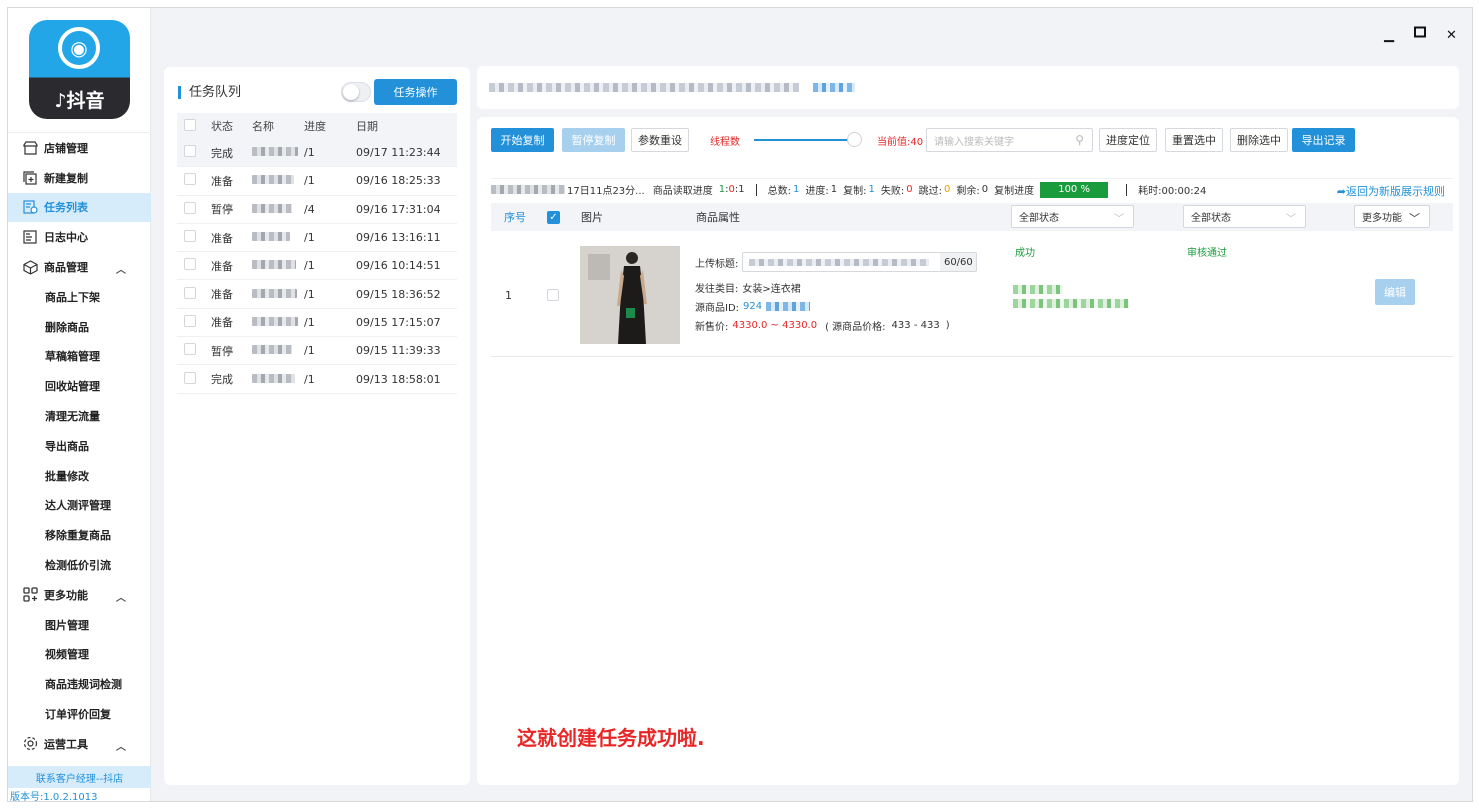 This screenshot has height=809, width=1479. I want to click on task-row: 准备/1 09/15 18:36:52, so click(317, 294).